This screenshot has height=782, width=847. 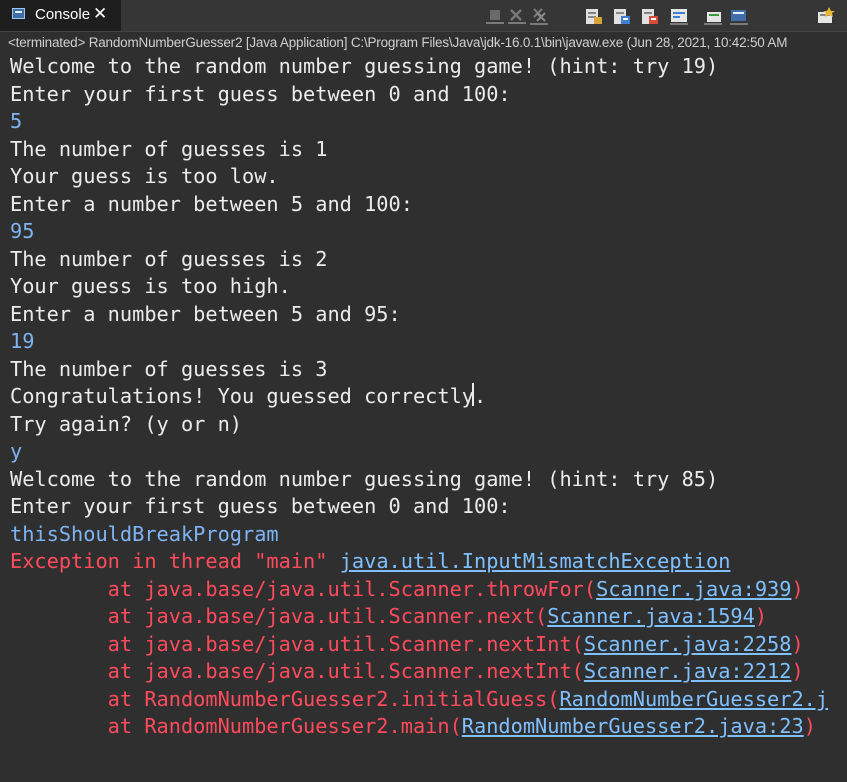 I want to click on console-line-stdout: Try again? (y or n), so click(x=126, y=423).